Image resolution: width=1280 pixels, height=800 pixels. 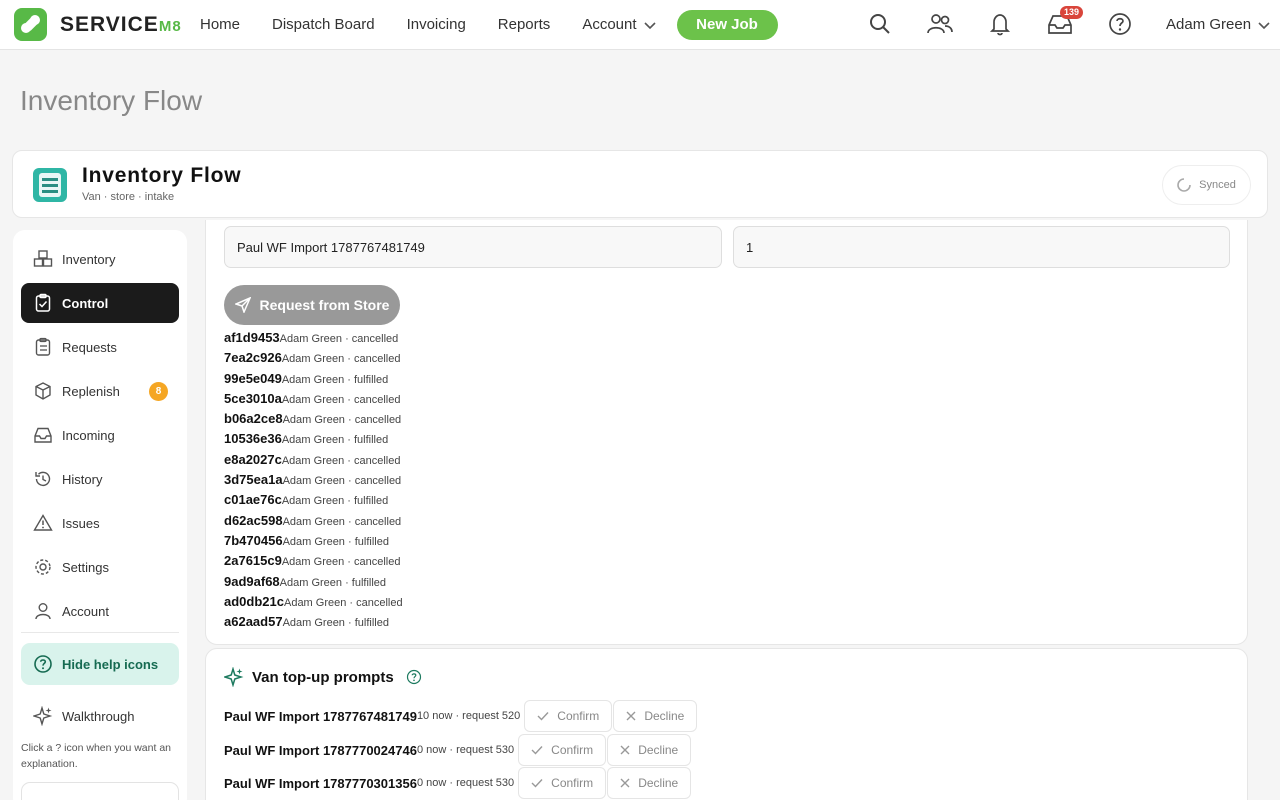 I want to click on walkthrough-button: Walkthrough, so click(x=100, y=716).